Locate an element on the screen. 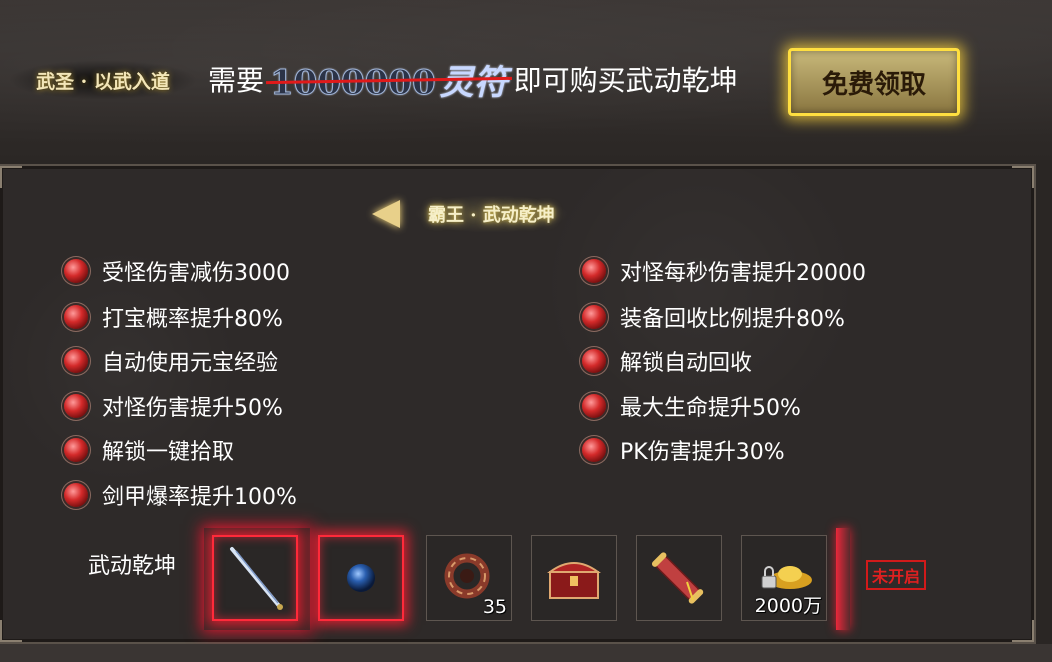 This screenshot has height=662, width=1052. reward-slot-chest is located at coordinates (574, 578).